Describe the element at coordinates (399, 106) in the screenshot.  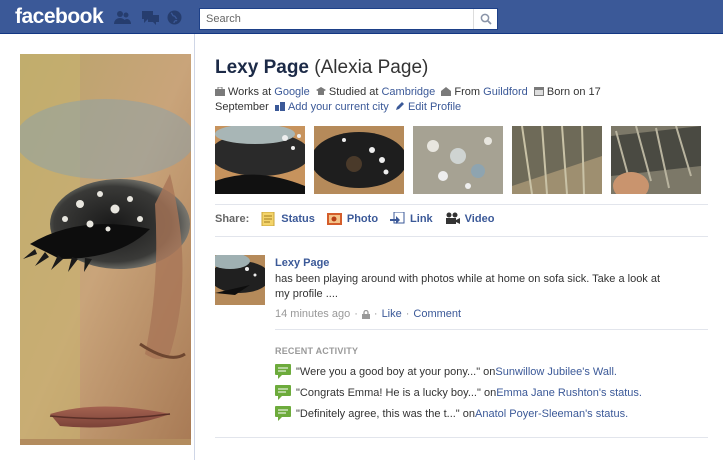
I see `pencil-icon` at that location.